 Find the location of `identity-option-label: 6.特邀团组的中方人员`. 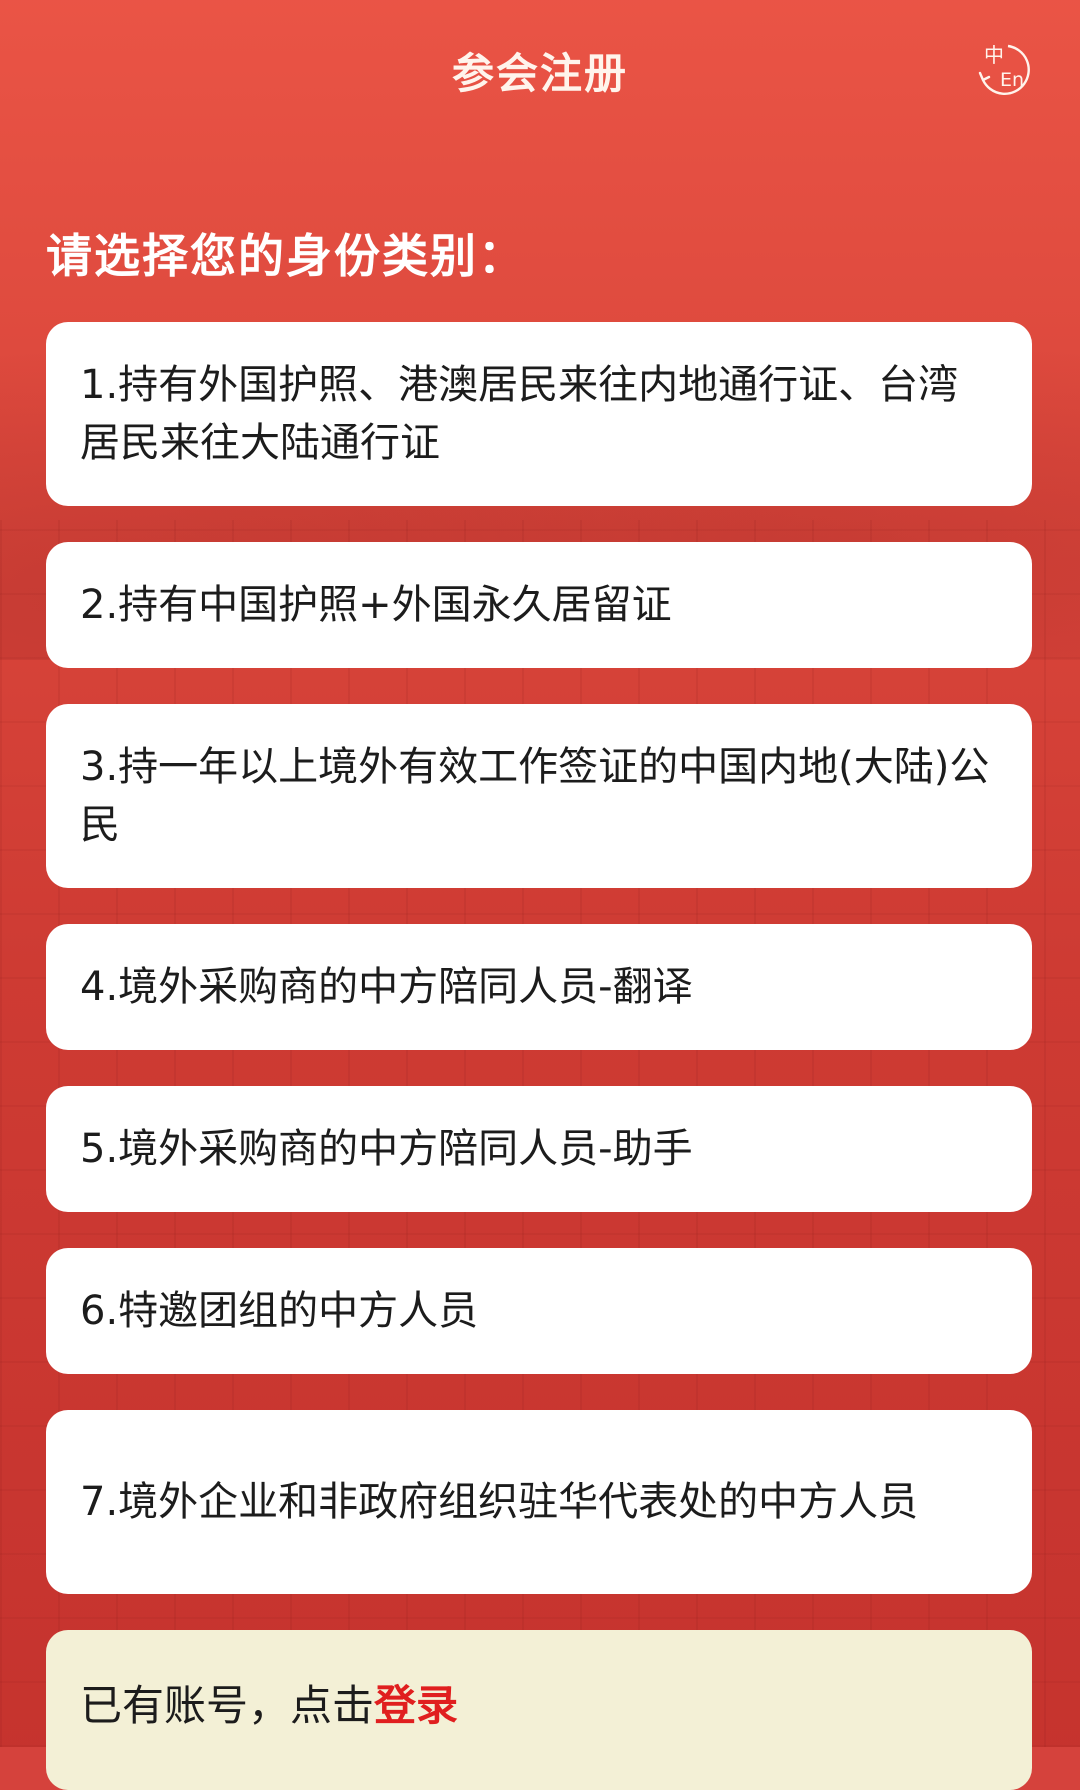

identity-option-label: 6.特邀团组的中方人员 is located at coordinates (279, 1311).